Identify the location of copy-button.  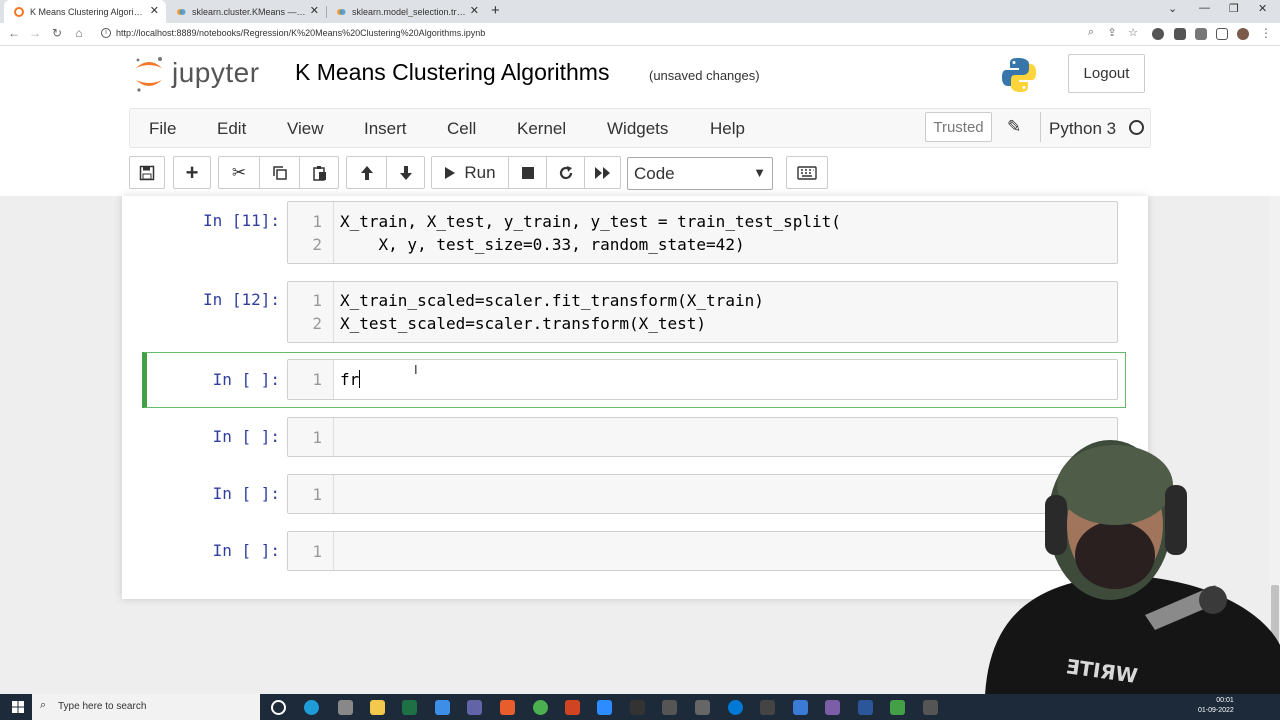
(279, 172).